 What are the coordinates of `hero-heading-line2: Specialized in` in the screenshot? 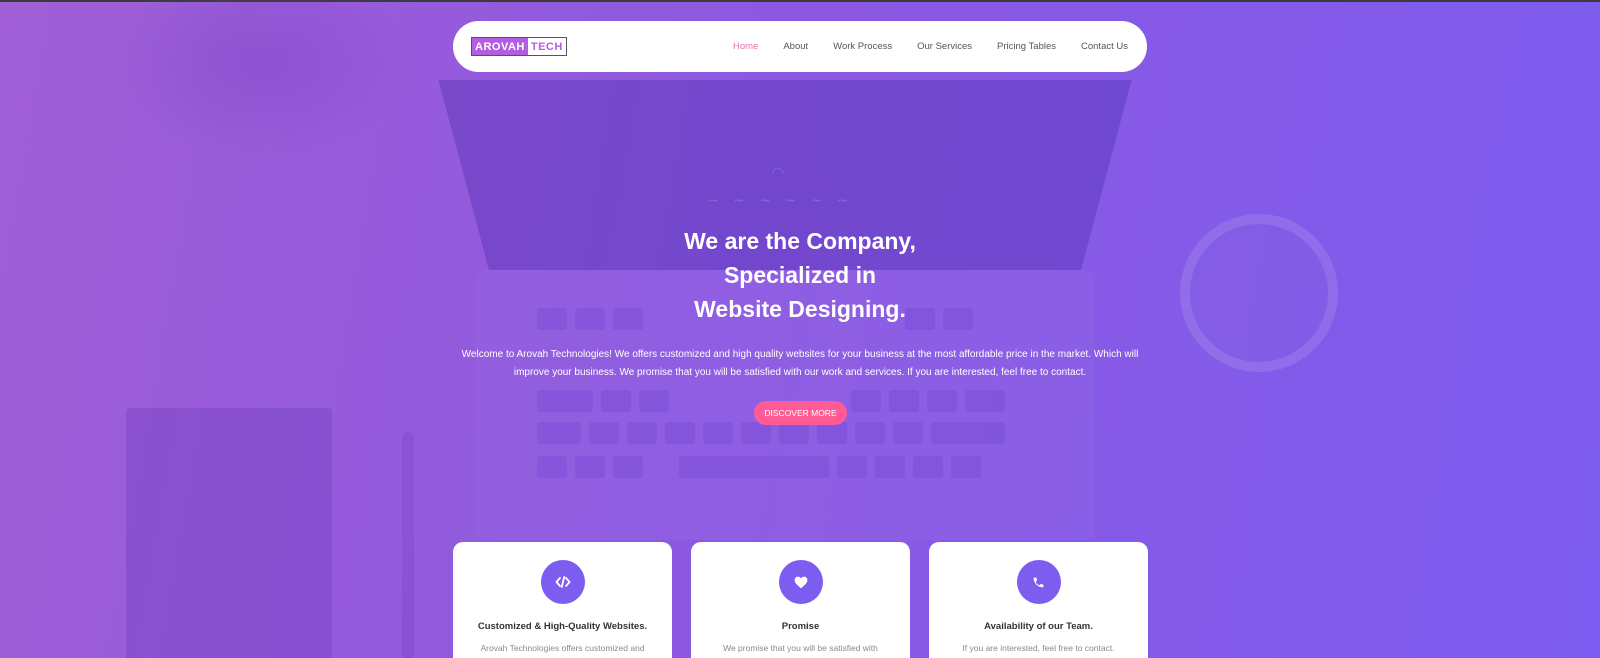 It's located at (800, 275).